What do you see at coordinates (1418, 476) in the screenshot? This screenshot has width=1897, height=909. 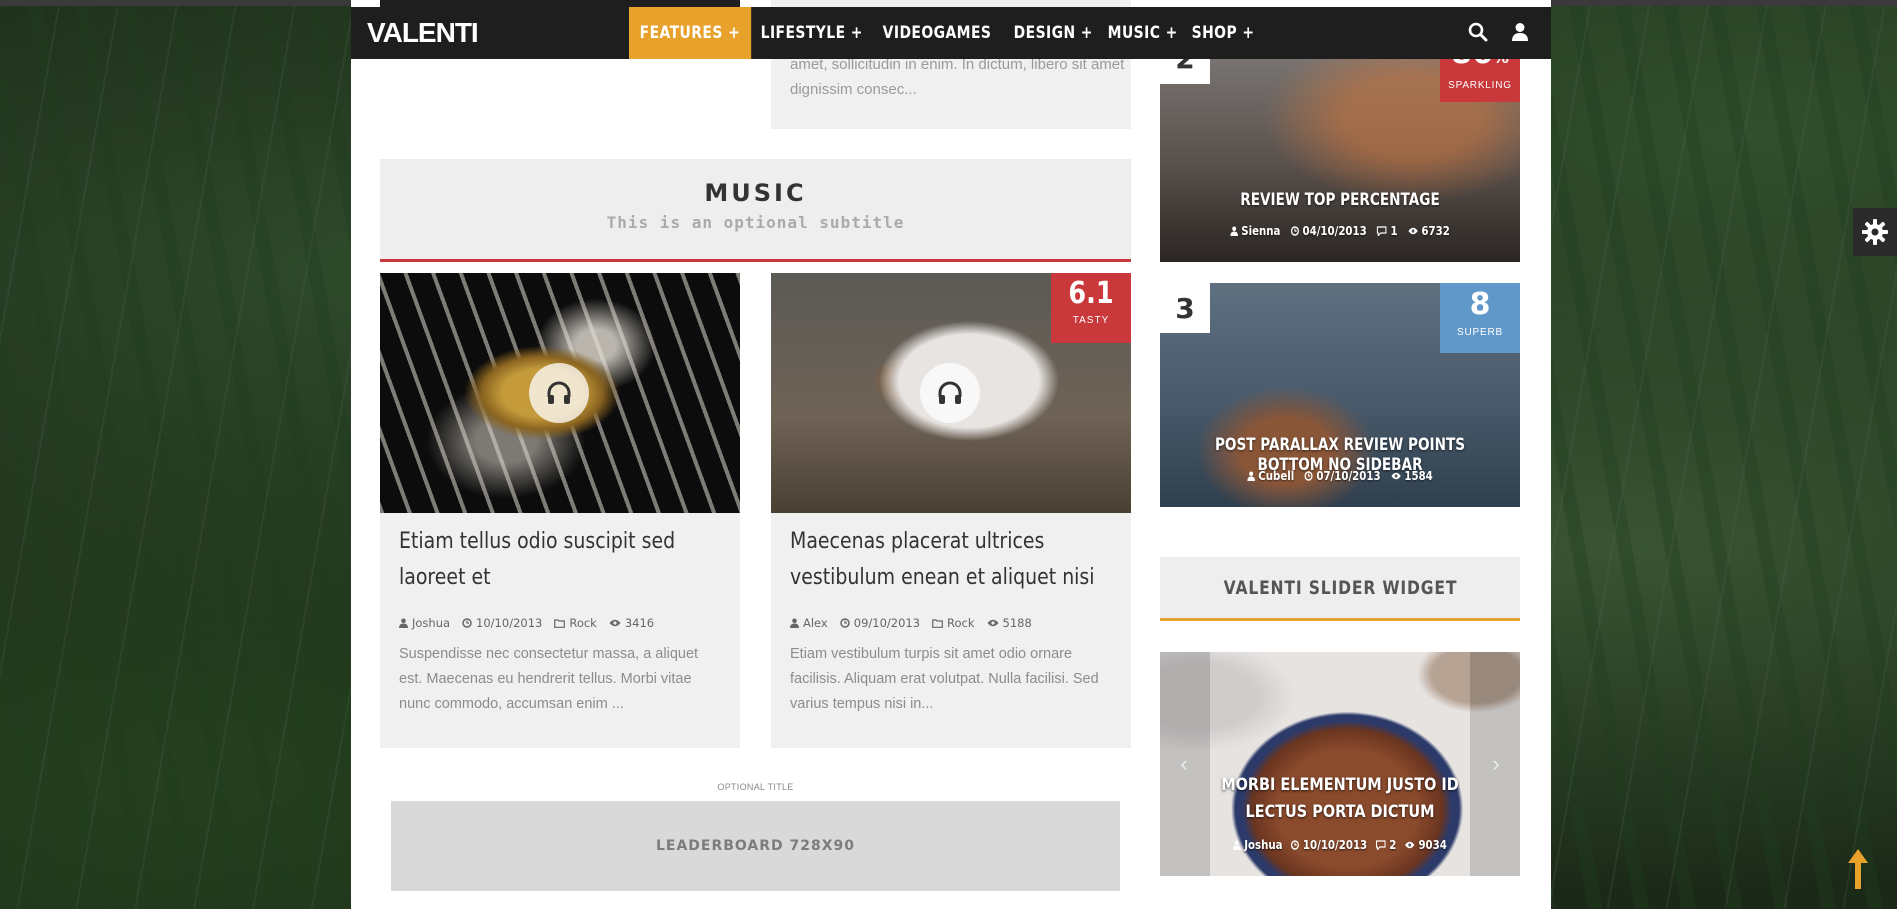 I see `post-views-count: 1584` at bounding box center [1418, 476].